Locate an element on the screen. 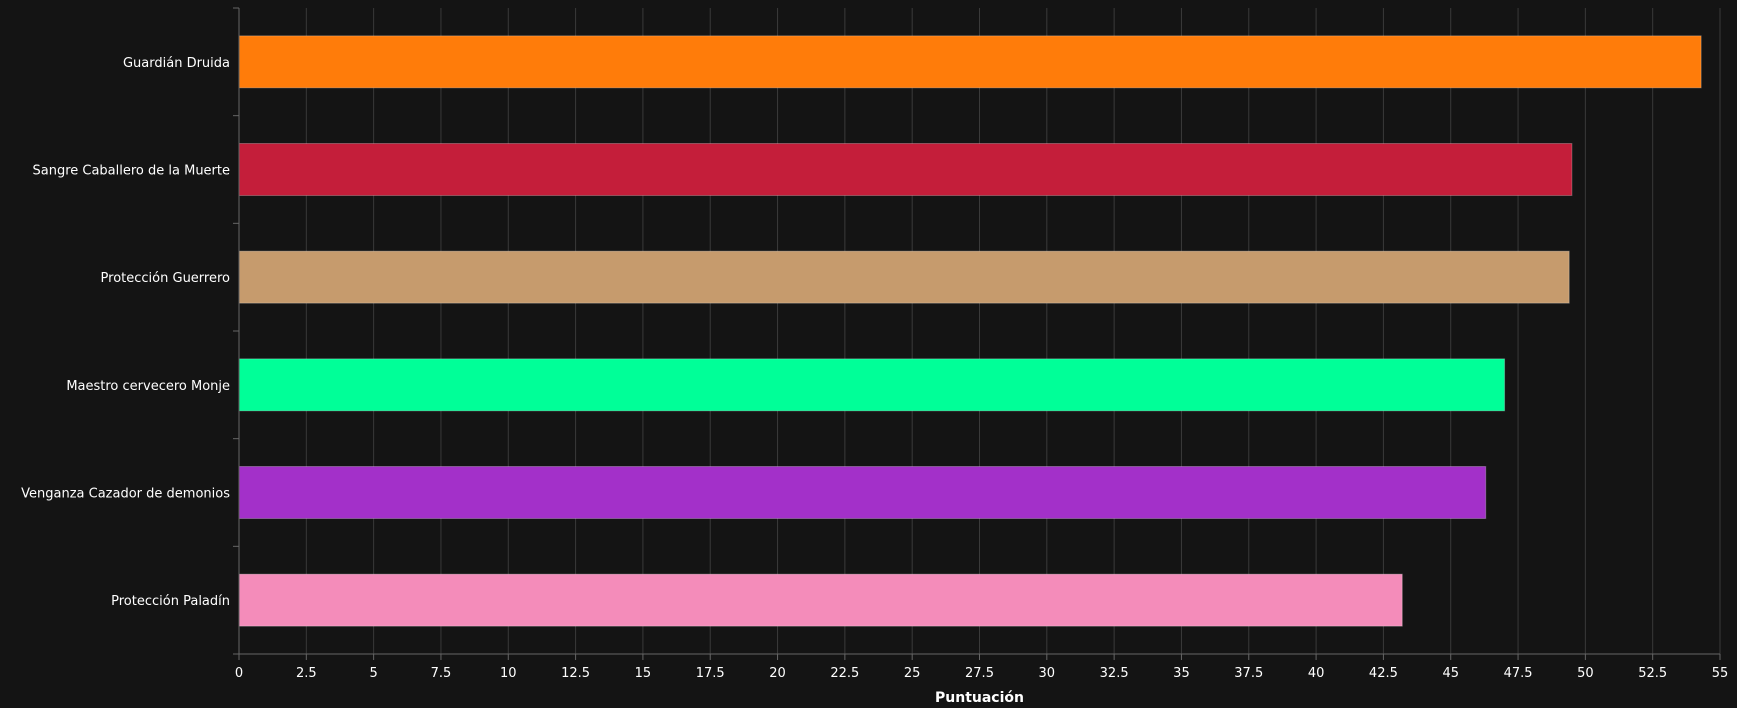  x-tick-label: 37.5 is located at coordinates (1248, 673).